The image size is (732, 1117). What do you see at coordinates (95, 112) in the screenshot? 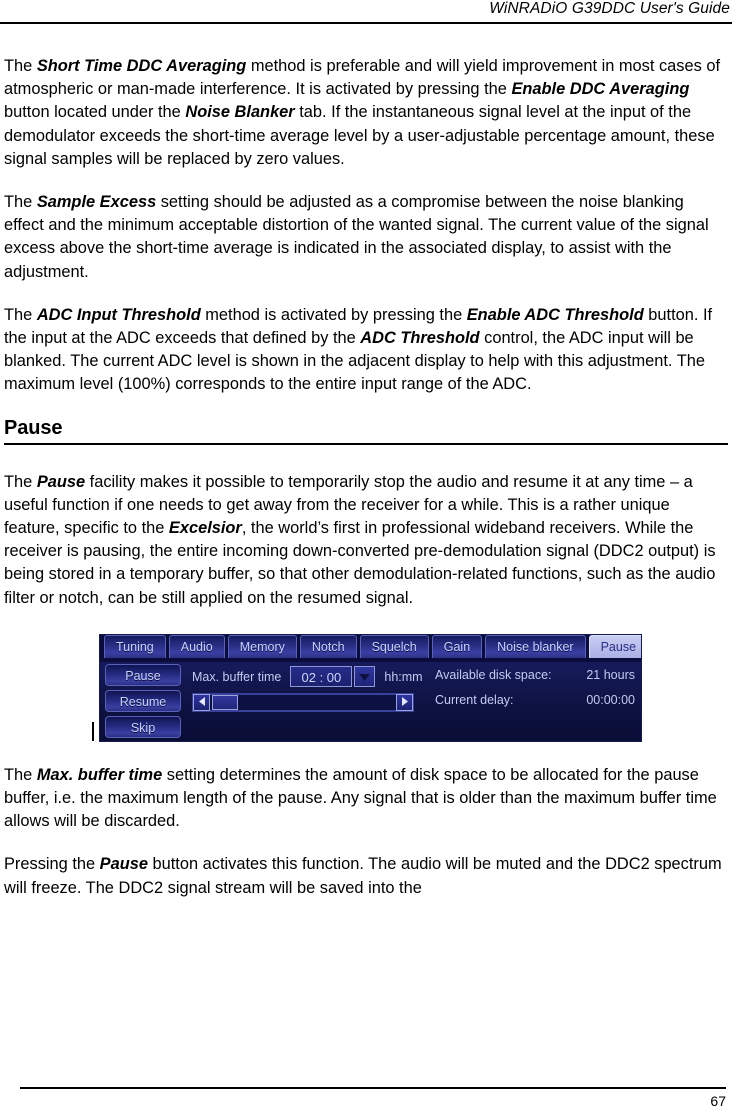
I see `text-fragment: button located under the` at bounding box center [95, 112].